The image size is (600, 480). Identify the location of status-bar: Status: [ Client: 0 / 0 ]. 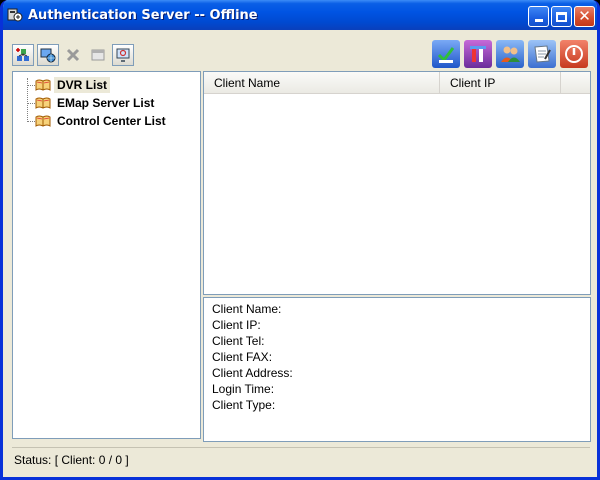
(301, 459).